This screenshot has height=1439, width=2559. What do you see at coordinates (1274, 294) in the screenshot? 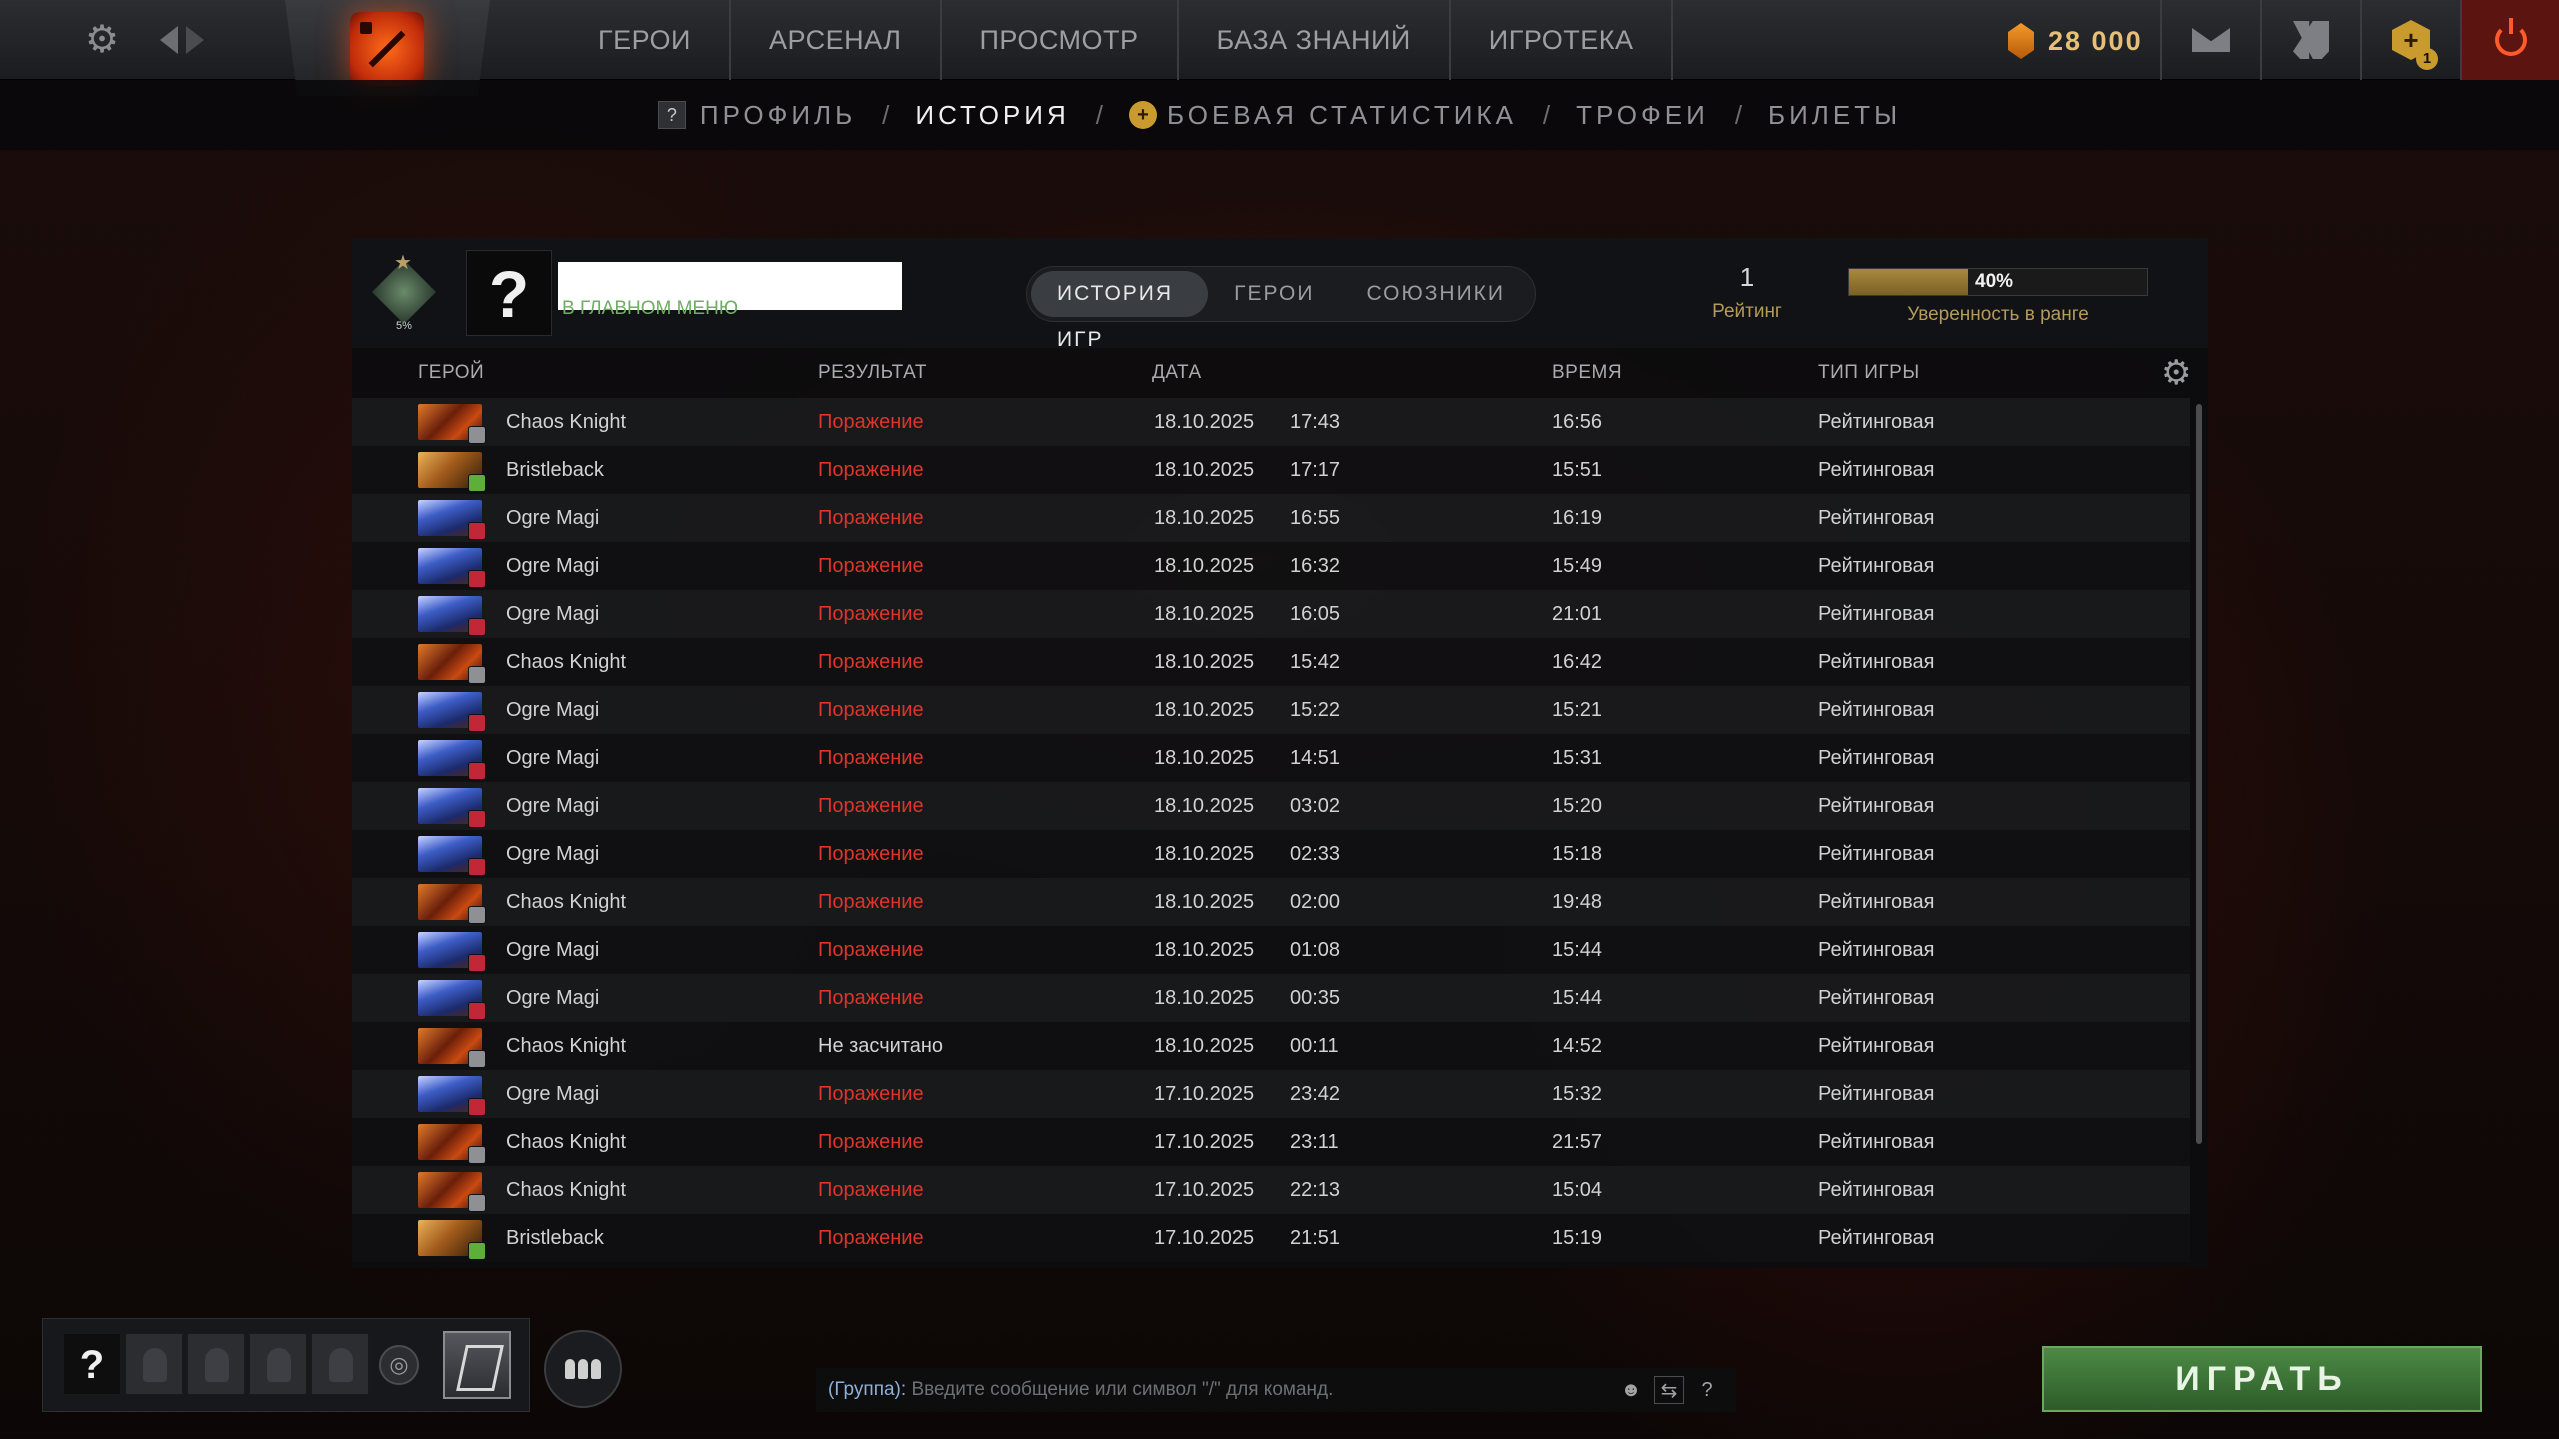
I see `tab-heroes: ГЕРОИ` at bounding box center [1274, 294].